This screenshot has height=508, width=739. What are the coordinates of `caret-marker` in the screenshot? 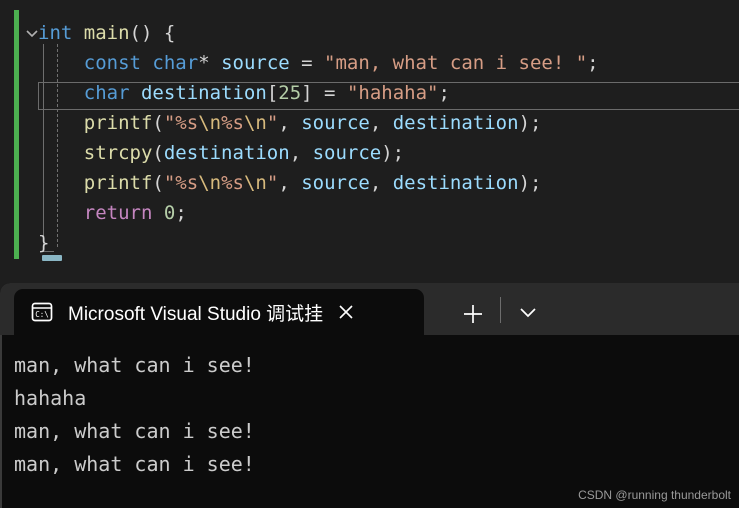 It's located at (52, 258).